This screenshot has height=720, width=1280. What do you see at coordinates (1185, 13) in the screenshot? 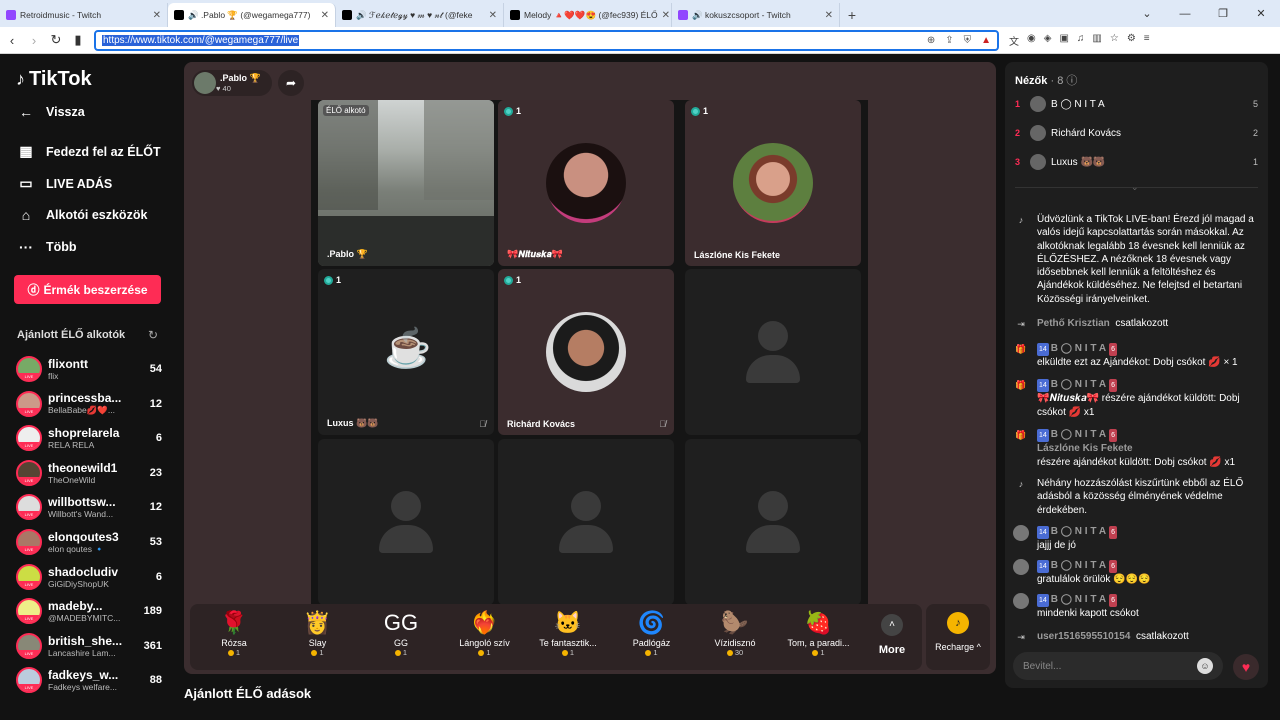
I see `minimize-icon: —` at bounding box center [1185, 13].